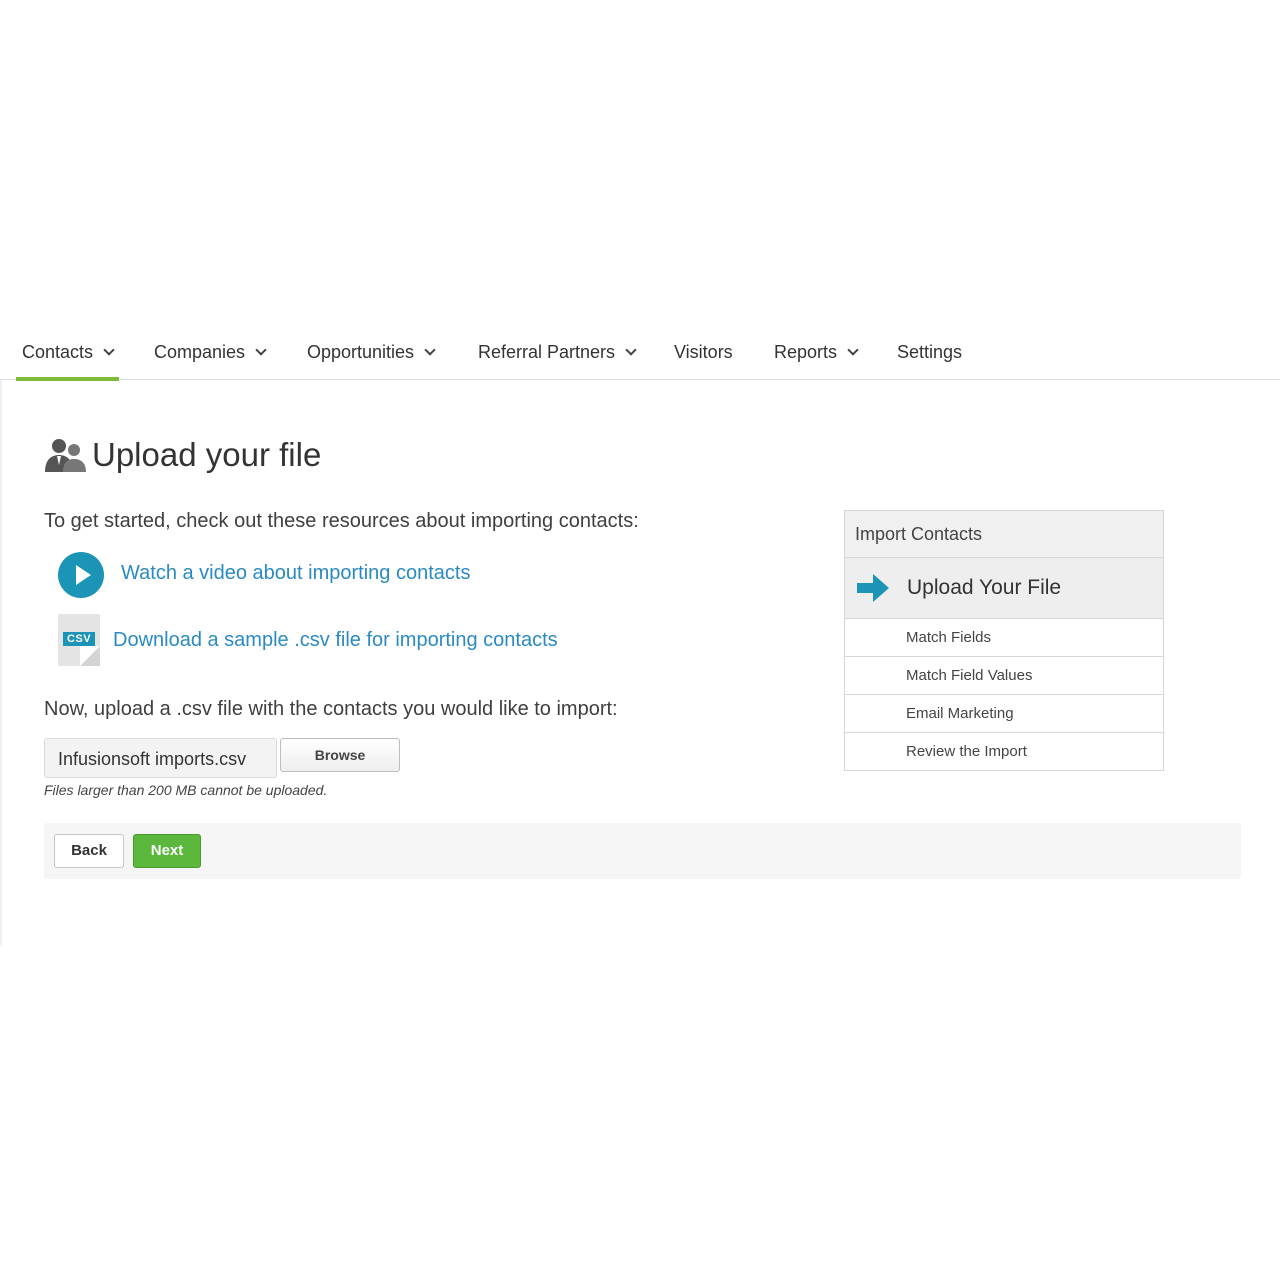 The image size is (1280, 1280). I want to click on nav-reports: Reports, so click(816, 352).